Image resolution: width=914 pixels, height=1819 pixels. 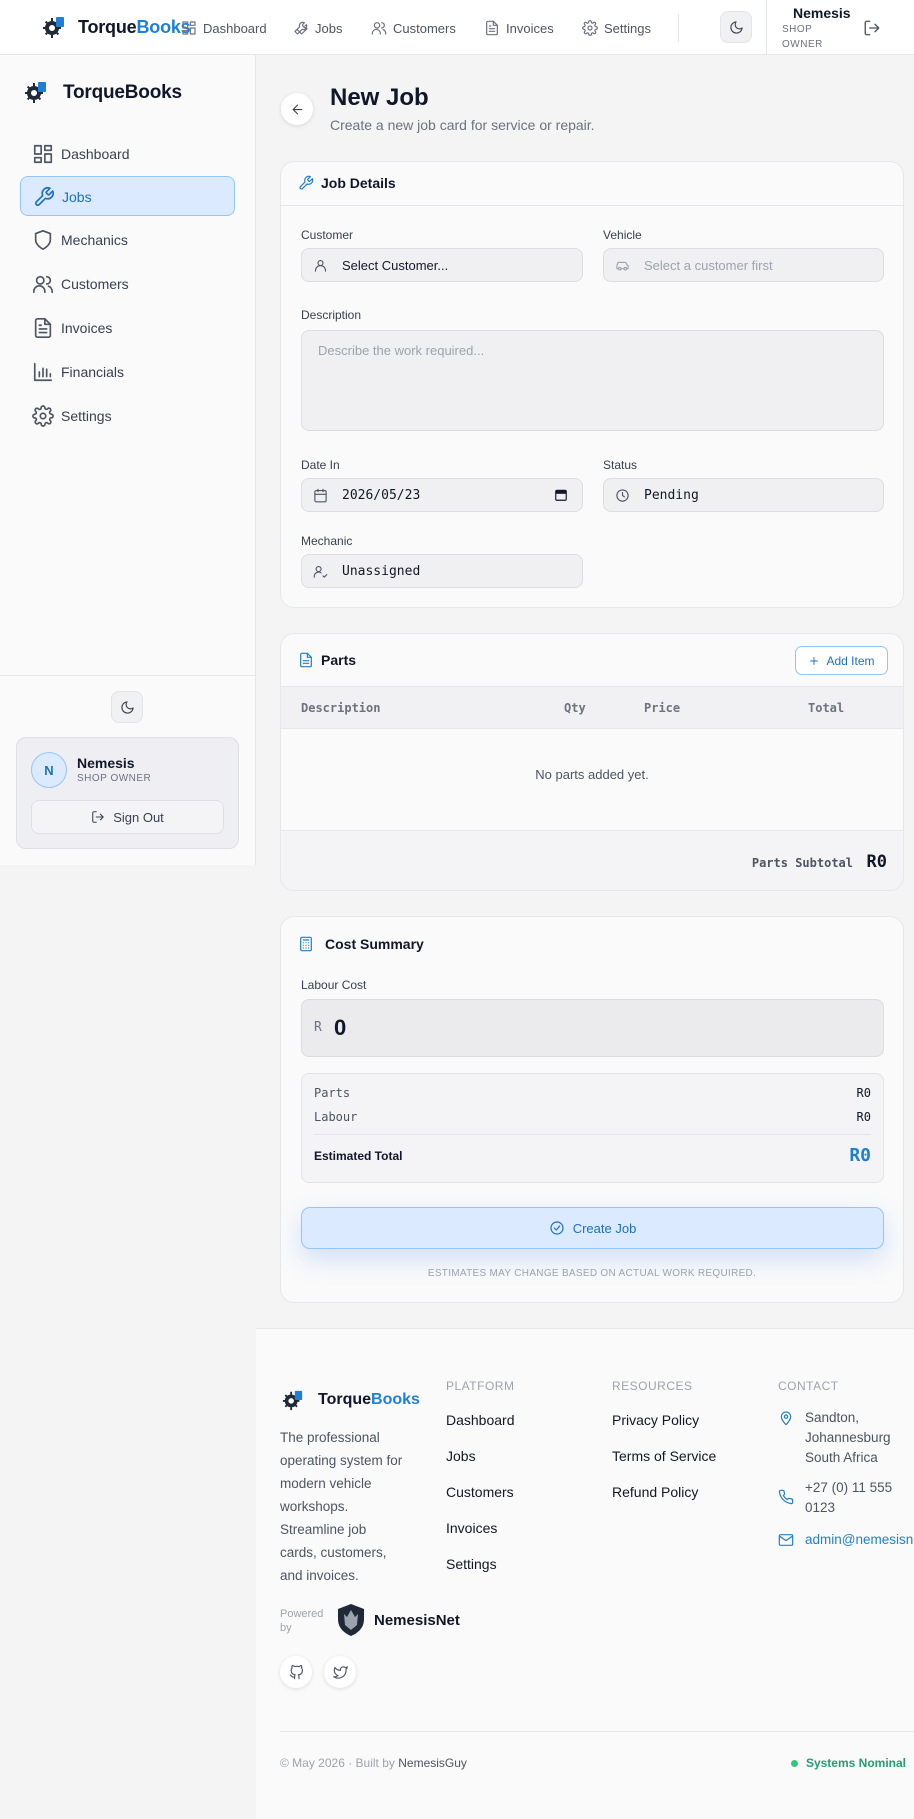 What do you see at coordinates (127, 196) in the screenshot?
I see `sidebar-item-jobs: Jobs` at bounding box center [127, 196].